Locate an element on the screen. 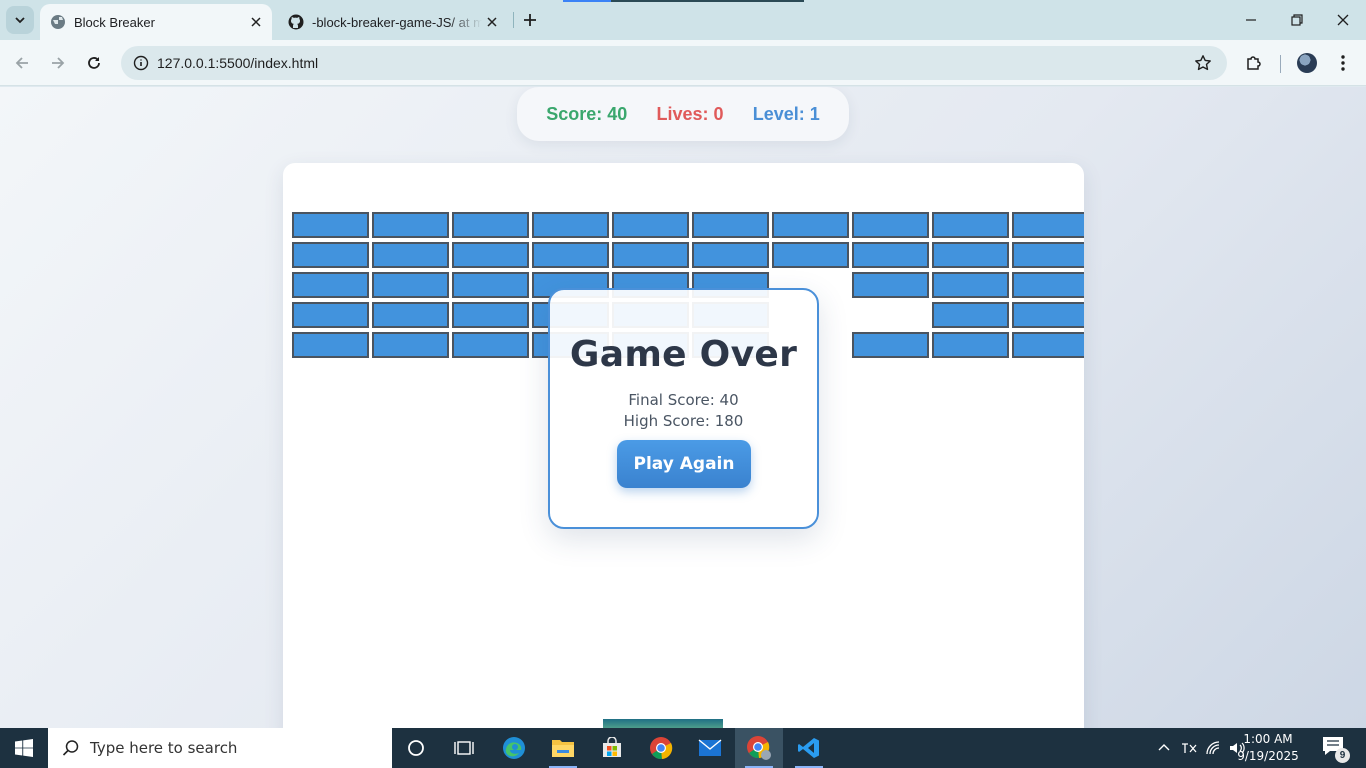 This screenshot has height=768, width=1366. menu-button is located at coordinates (1343, 63).